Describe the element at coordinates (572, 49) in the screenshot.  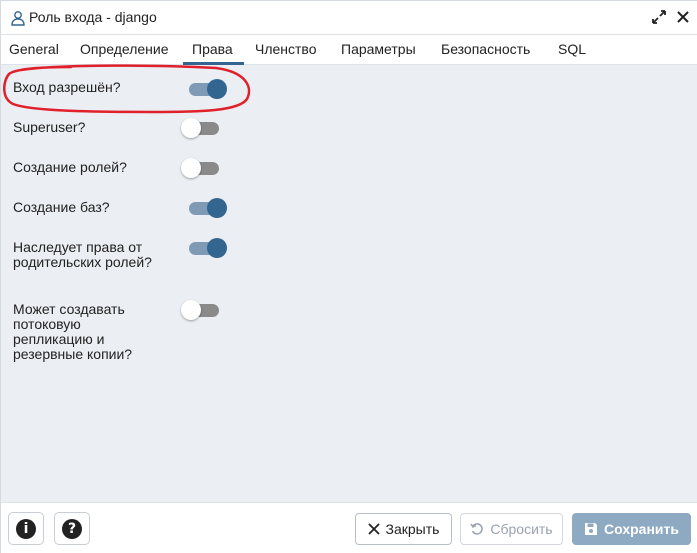
I see `tab-sql: SQL` at that location.